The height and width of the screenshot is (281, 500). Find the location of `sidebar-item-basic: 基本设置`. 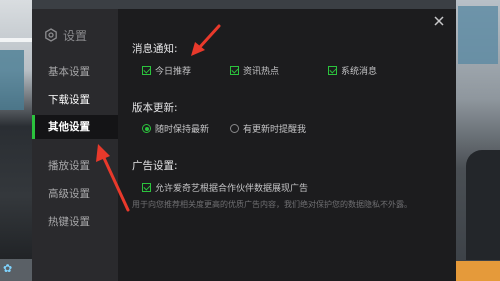

sidebar-item-basic: 基本设置 is located at coordinates (75, 72).